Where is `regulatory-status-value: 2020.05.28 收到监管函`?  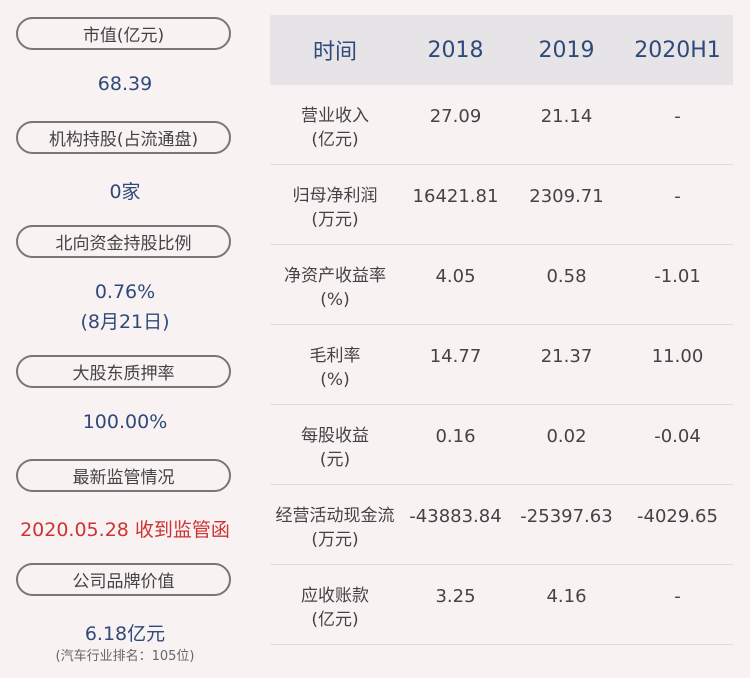
regulatory-status-value: 2020.05.28 收到监管函 is located at coordinates (125, 530).